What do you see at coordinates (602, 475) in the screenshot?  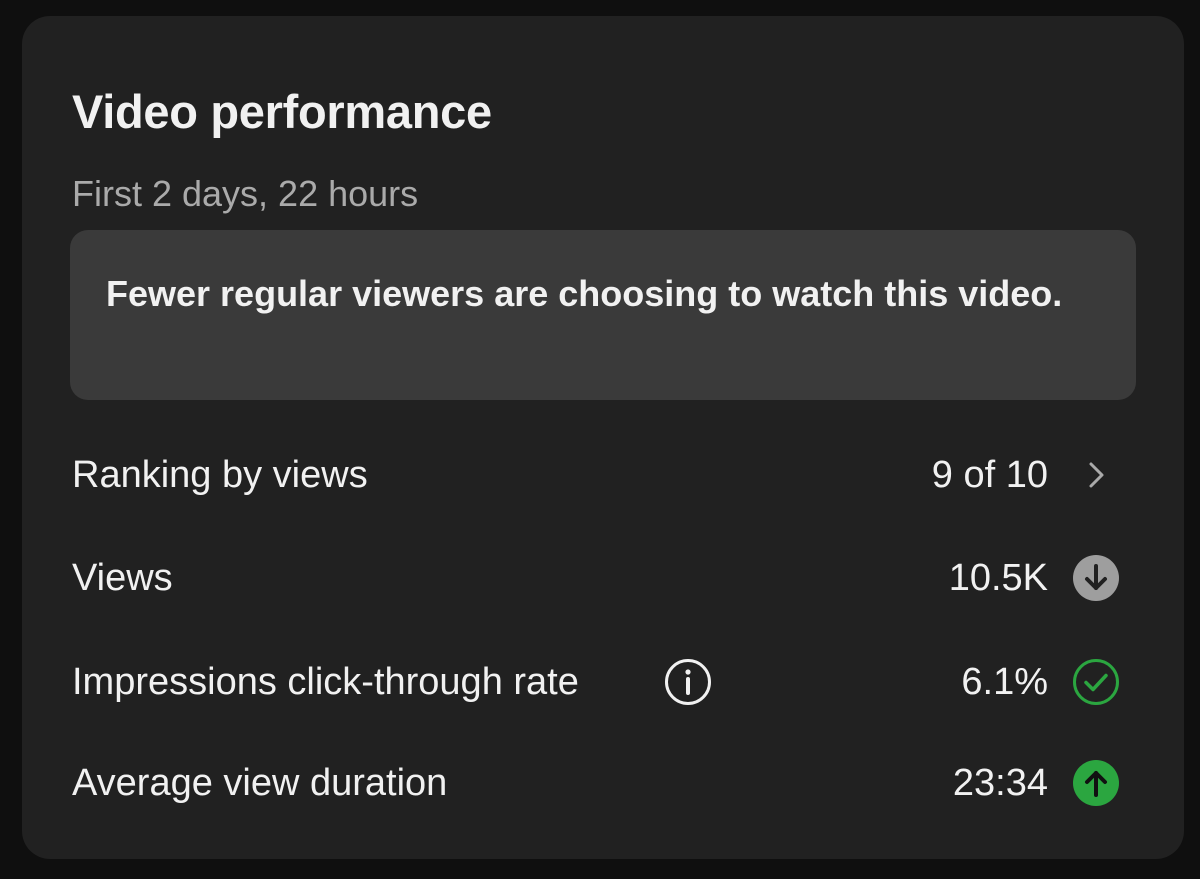 I see `ranking-row: Ranking by views 9 of 10` at bounding box center [602, 475].